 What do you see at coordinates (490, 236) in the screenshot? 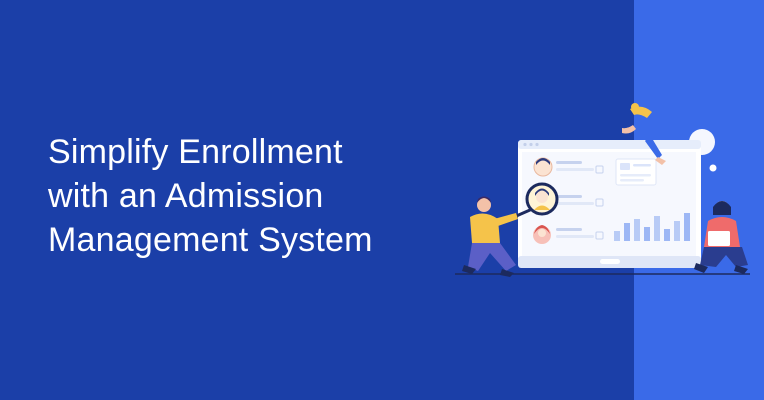
I see `person-with-magnifier` at bounding box center [490, 236].